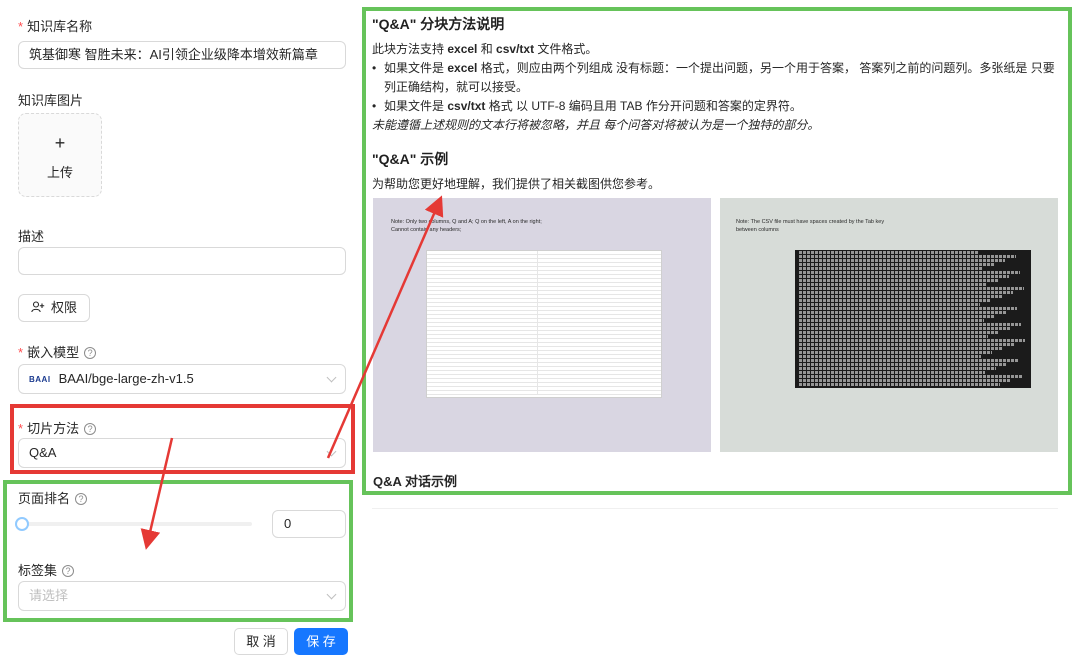  I want to click on kb-name-input: 筑基御寒 智胜未来：AI引领企业级降本增效新篇章, so click(182, 55).